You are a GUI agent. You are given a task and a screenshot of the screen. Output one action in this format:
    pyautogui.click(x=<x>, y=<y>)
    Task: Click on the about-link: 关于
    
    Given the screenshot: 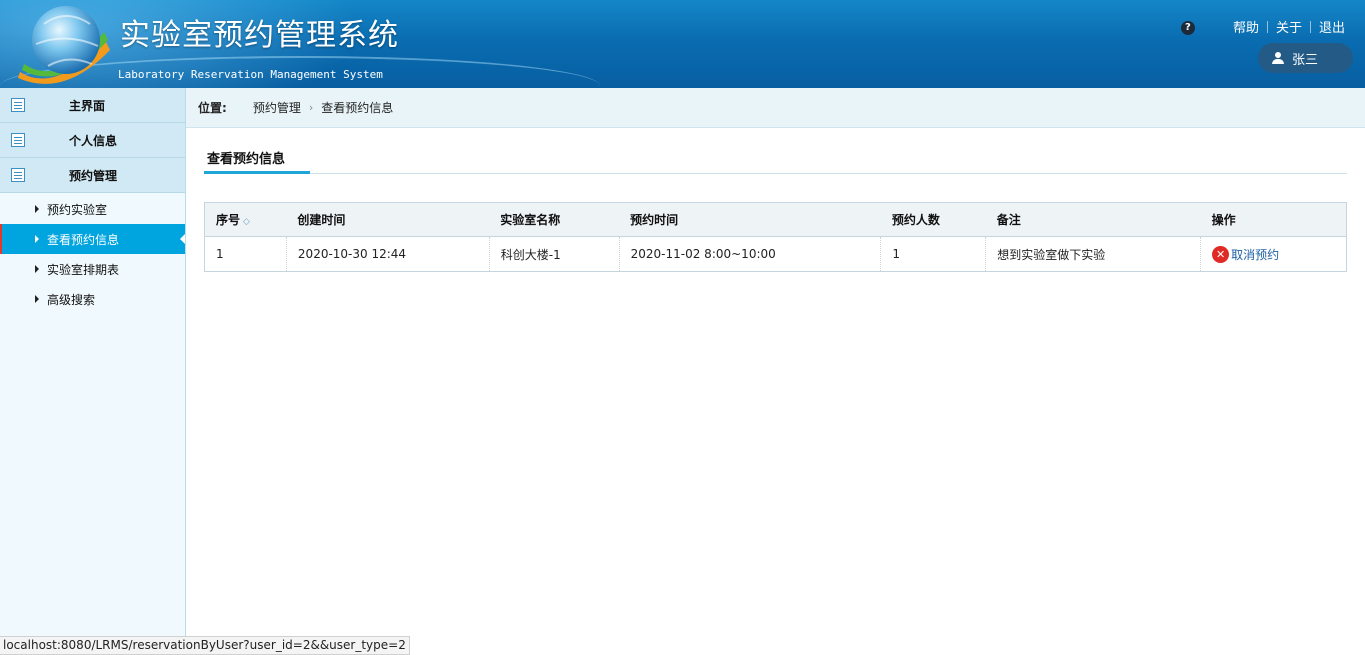 What is the action you would take?
    pyautogui.click(x=1289, y=26)
    